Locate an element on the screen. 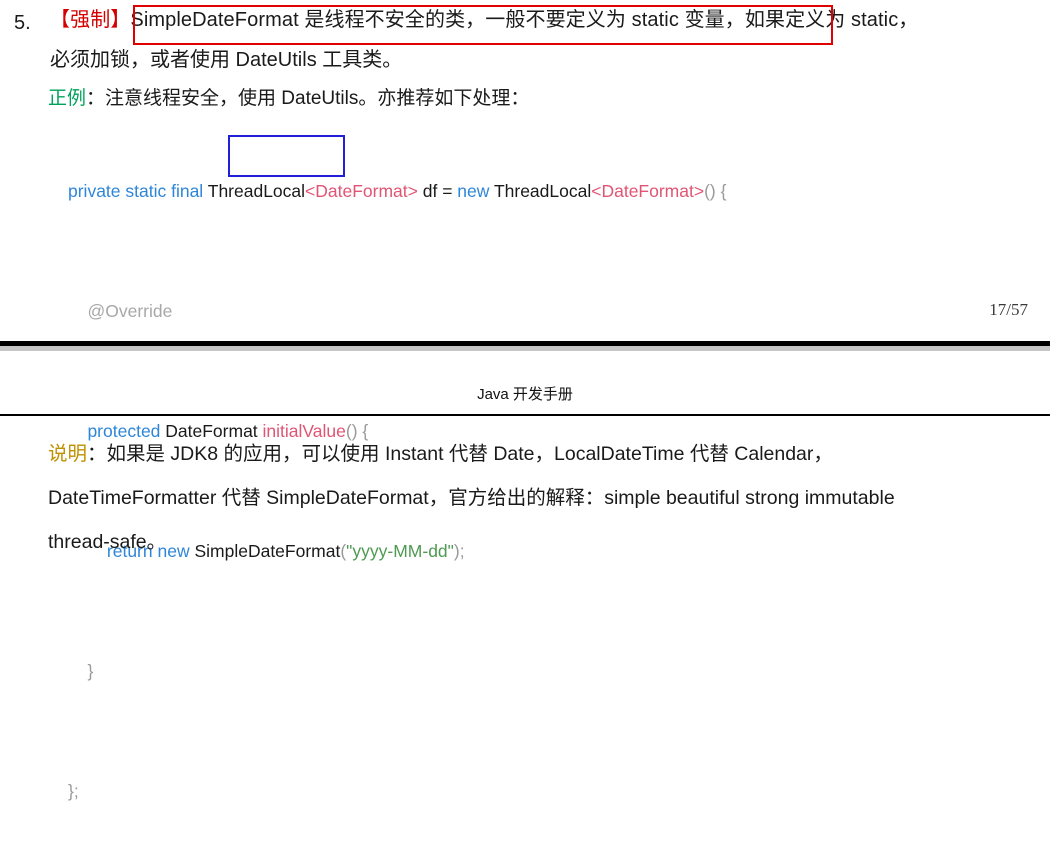 This screenshot has height=866, width=1050. code-line-2: @Override is located at coordinates (559, 311).